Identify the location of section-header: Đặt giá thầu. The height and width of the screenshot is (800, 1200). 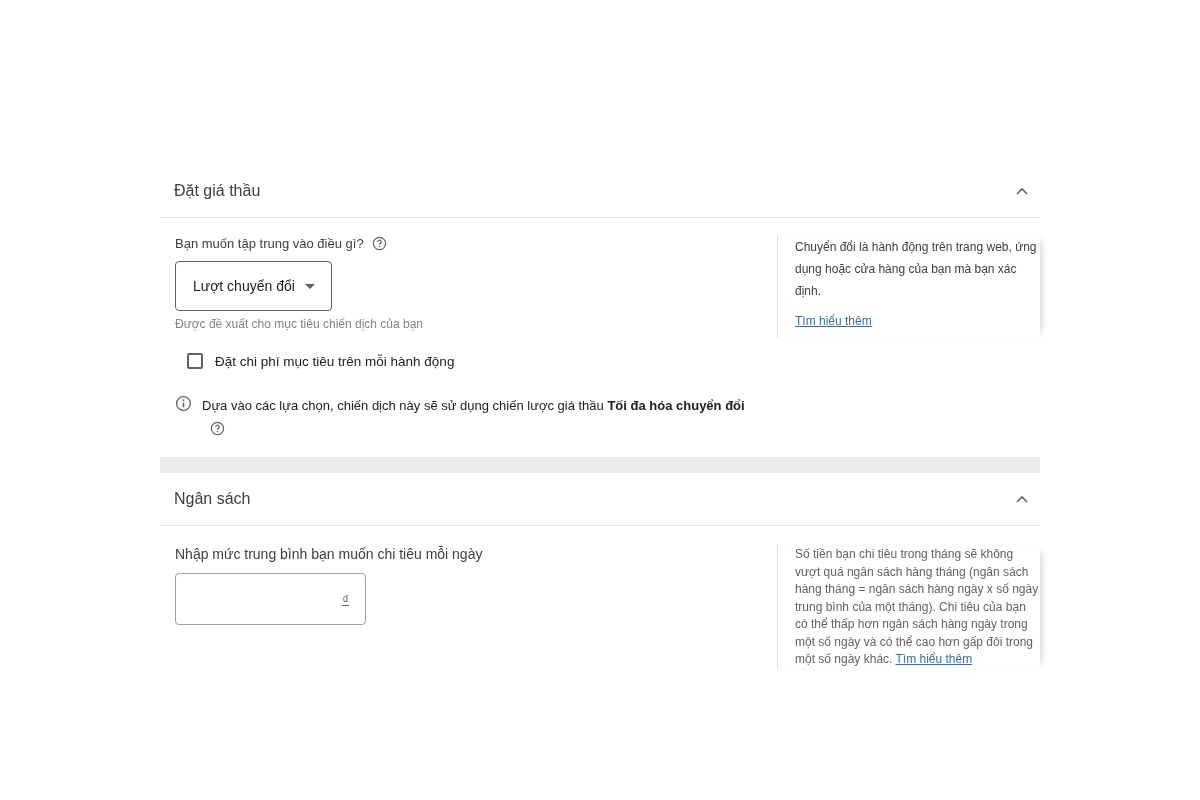
(600, 191).